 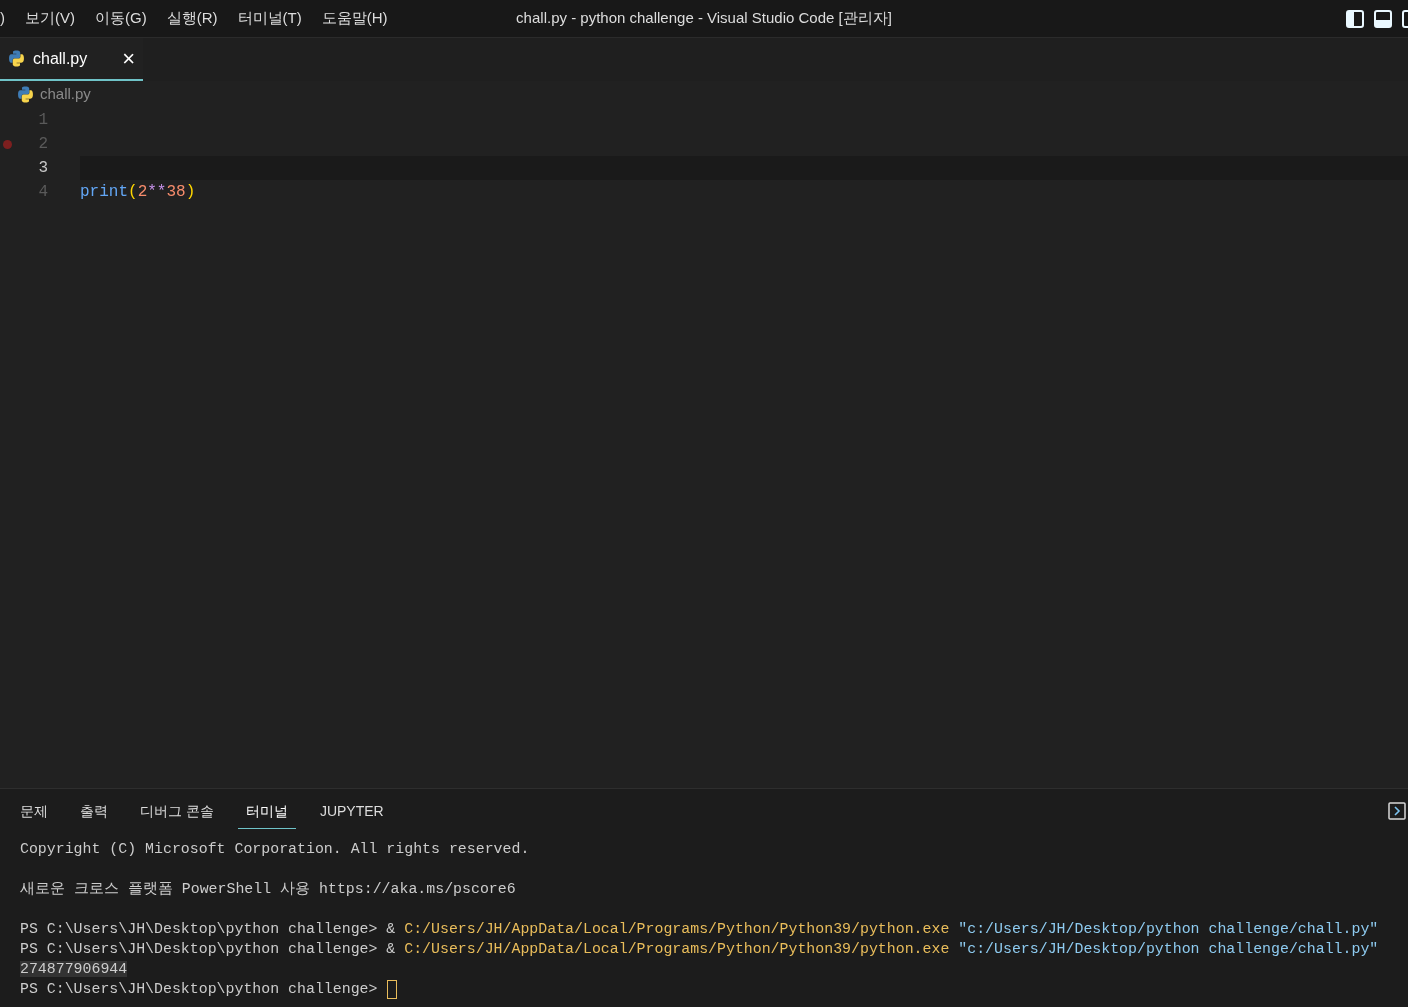 What do you see at coordinates (43, 192) in the screenshot?
I see `line-number: 4` at bounding box center [43, 192].